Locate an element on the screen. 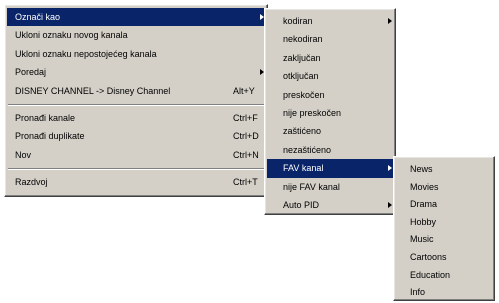  menu-item-shortcut: Ctrl+D is located at coordinates (246, 136).